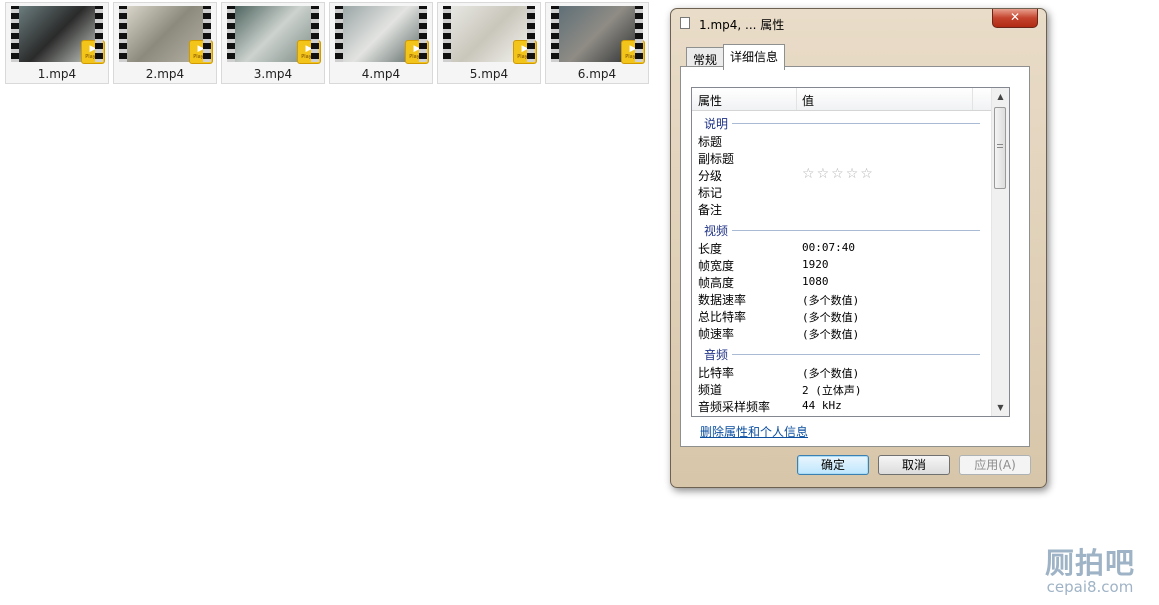  What do you see at coordinates (710, 193) in the screenshot?
I see `property-name: 标记` at bounding box center [710, 193].